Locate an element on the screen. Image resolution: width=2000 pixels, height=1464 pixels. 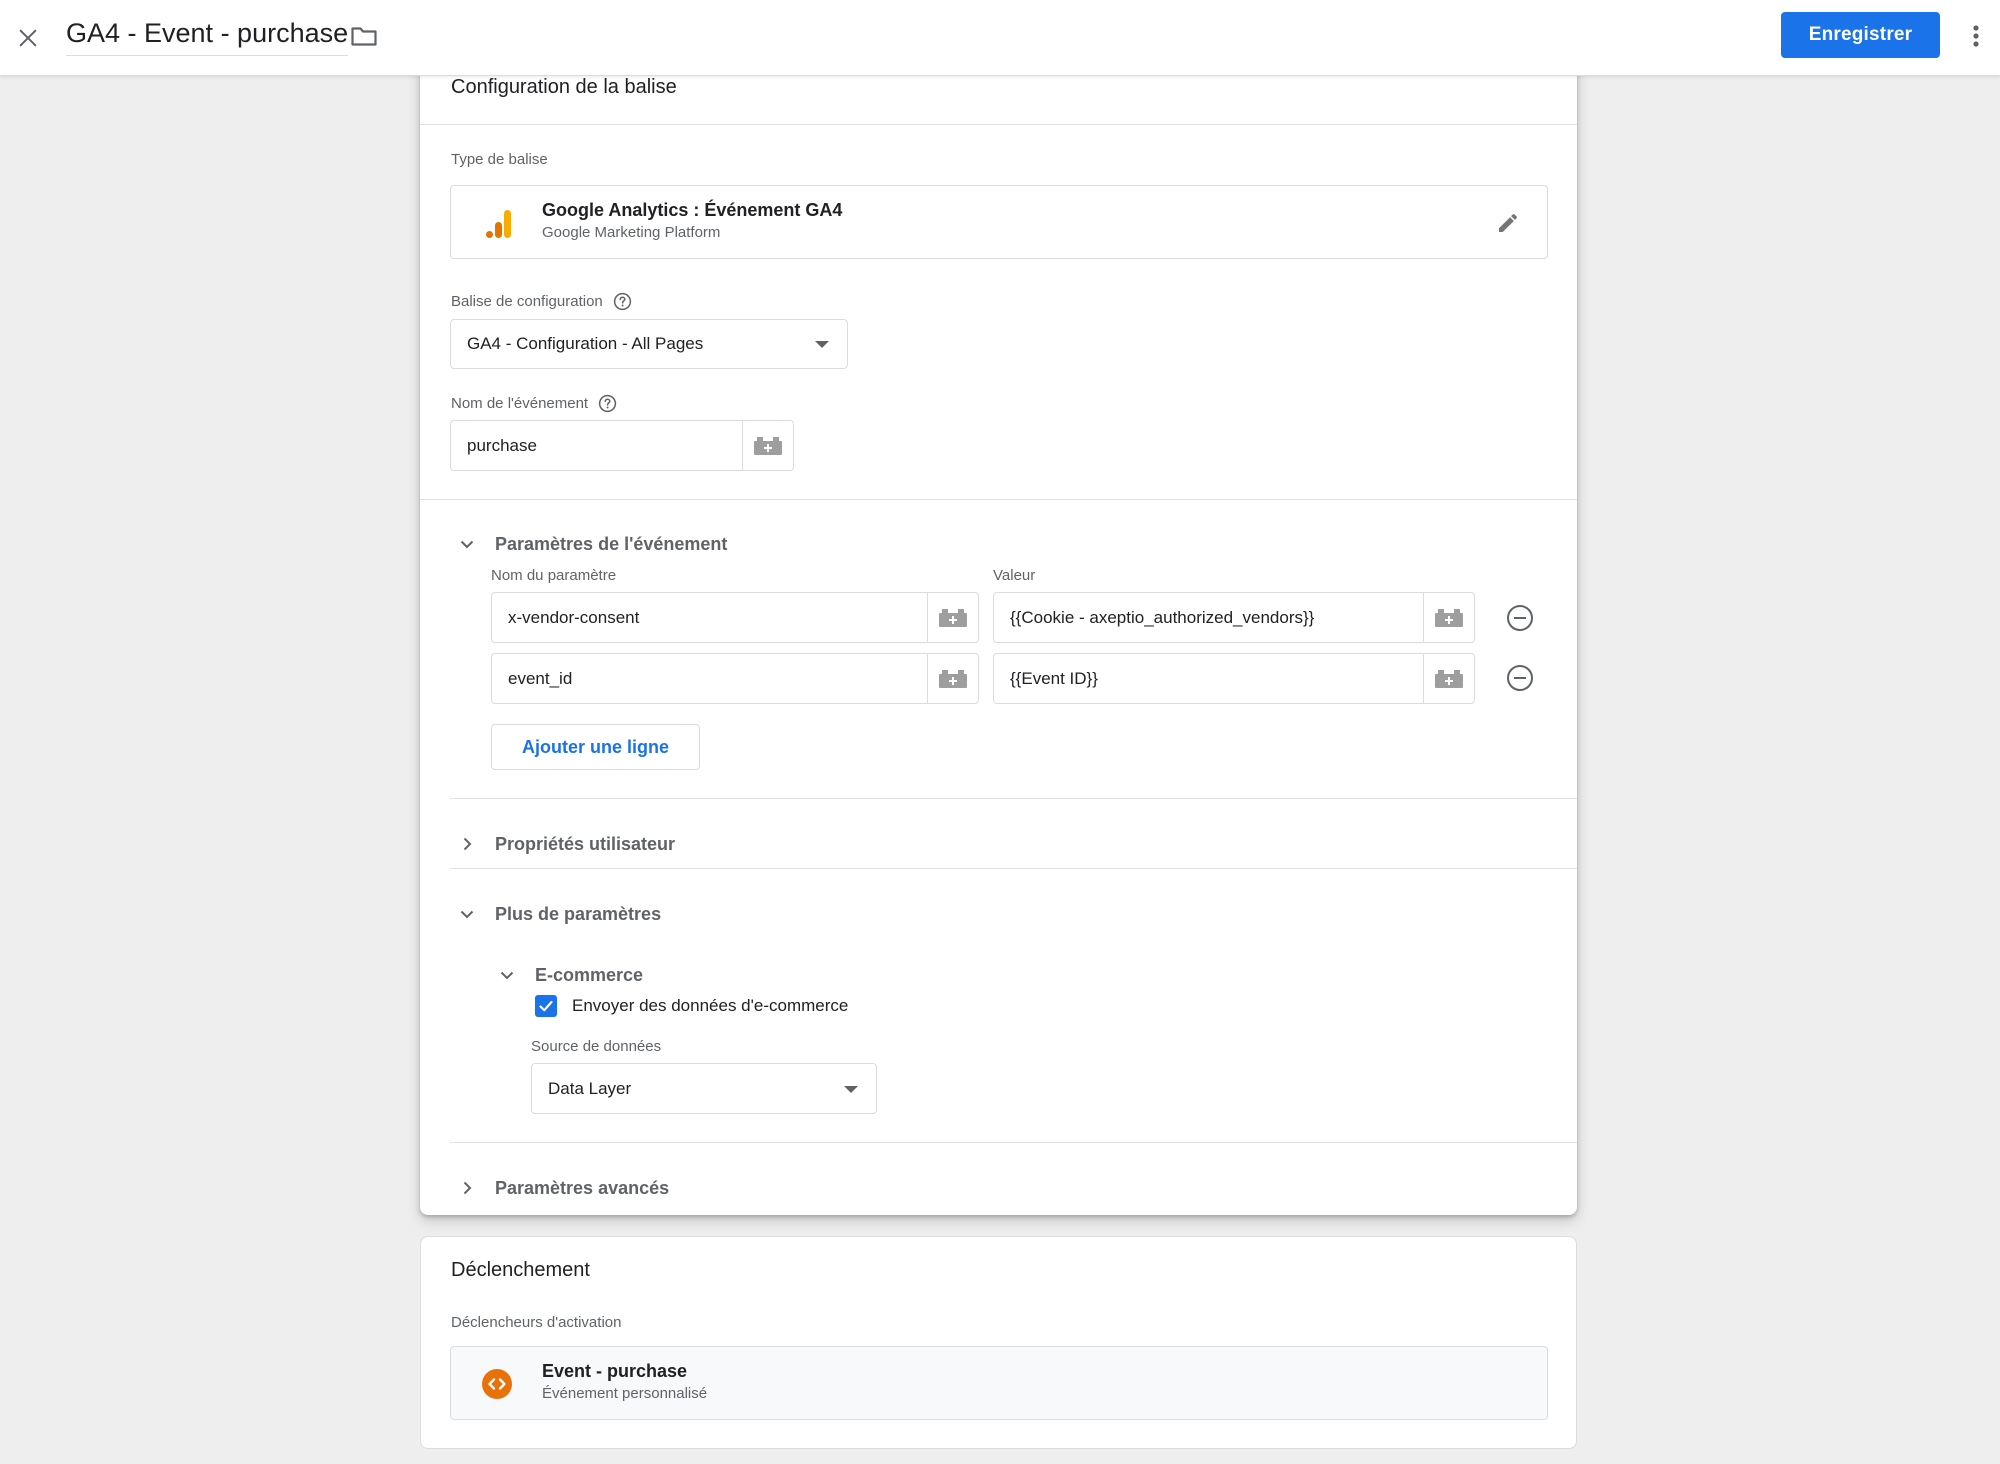
tag-configuration-title: Configuration de la balise is located at coordinates (564, 87).